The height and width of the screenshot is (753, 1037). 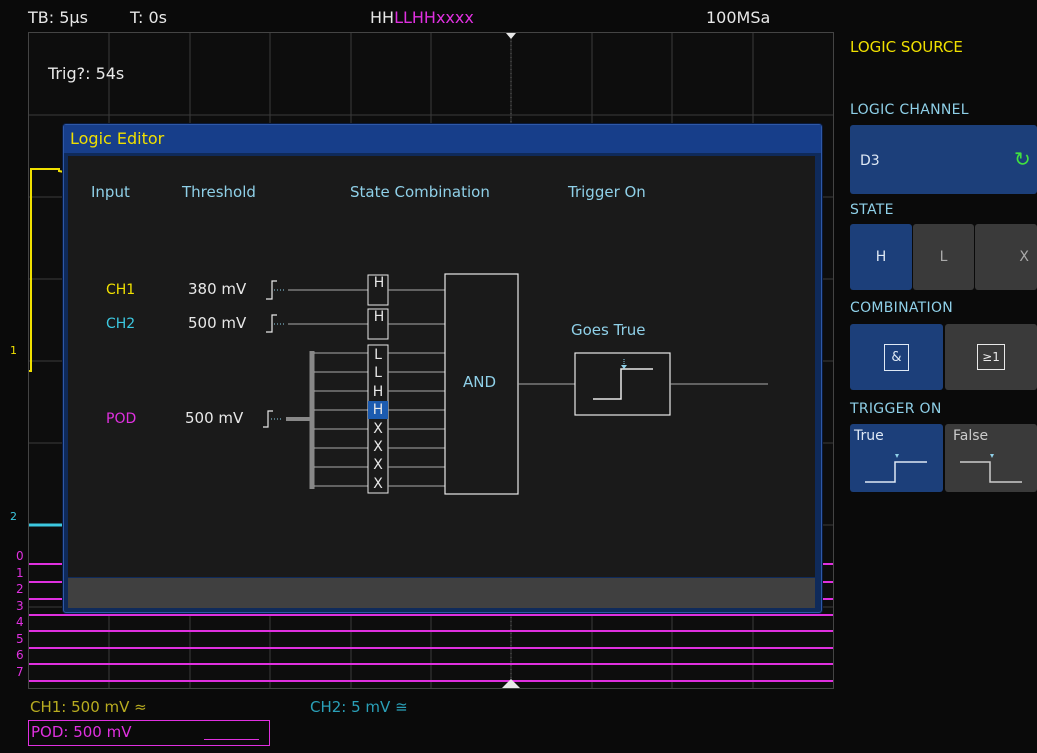 I want to click on trigger-wait-label: Trig?: 54s, so click(x=86, y=73).